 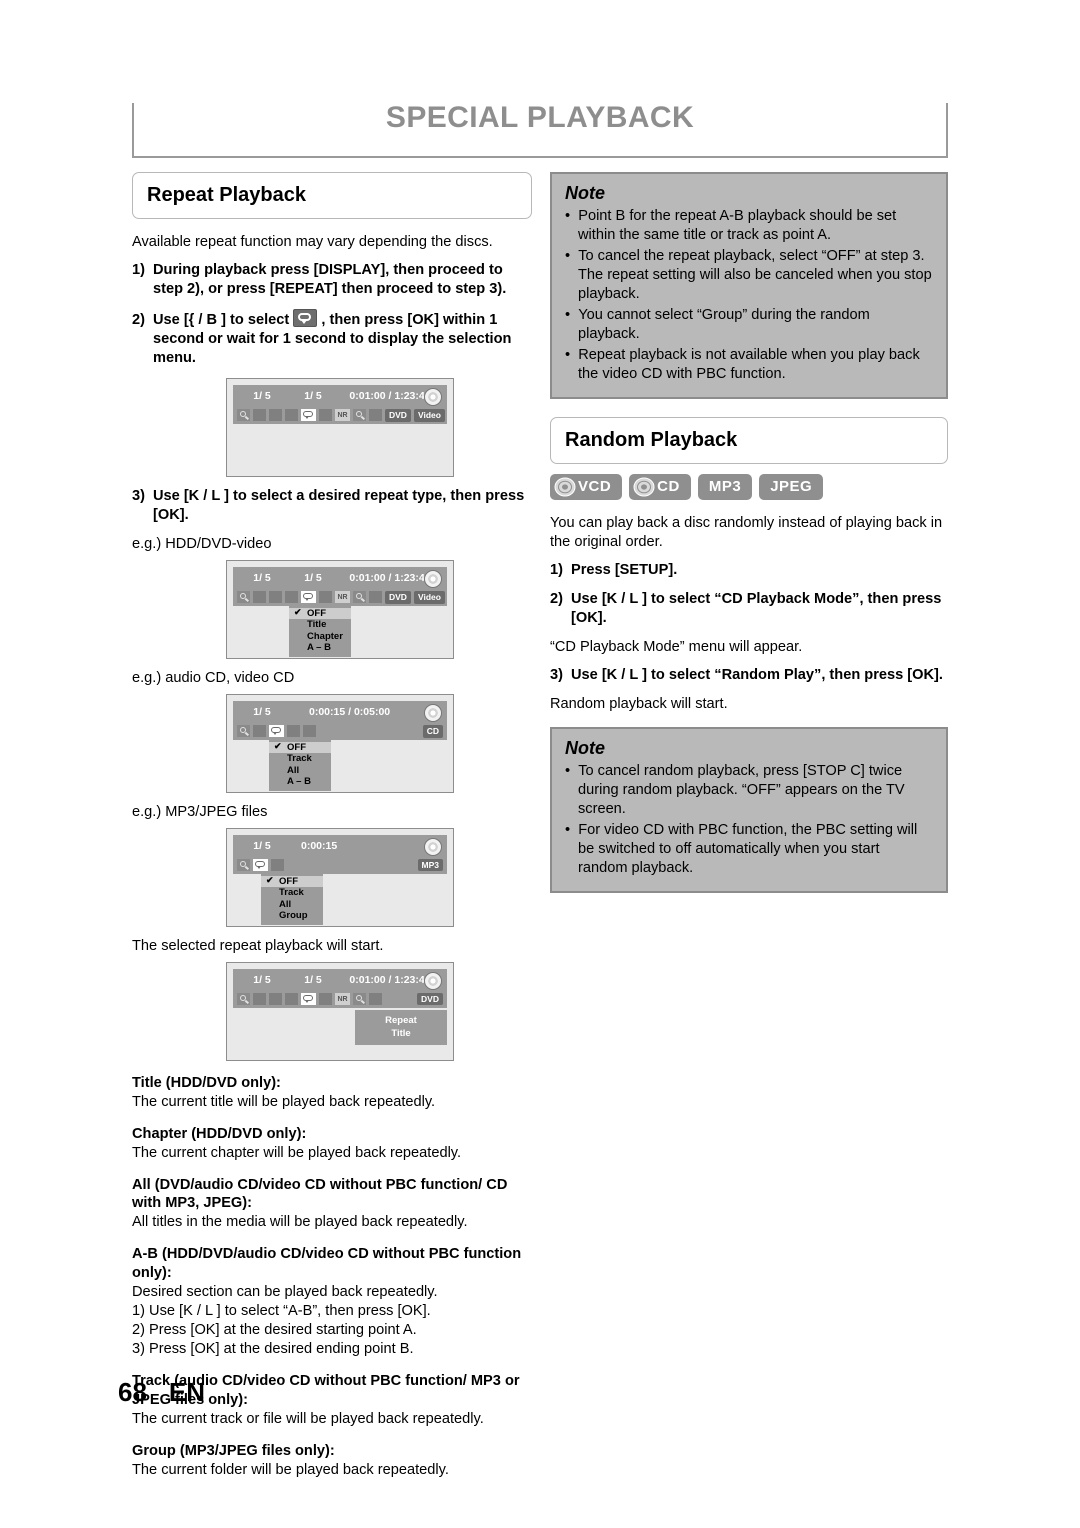 What do you see at coordinates (262, 395) in the screenshot?
I see `osd-title-number: 1/ 5` at bounding box center [262, 395].